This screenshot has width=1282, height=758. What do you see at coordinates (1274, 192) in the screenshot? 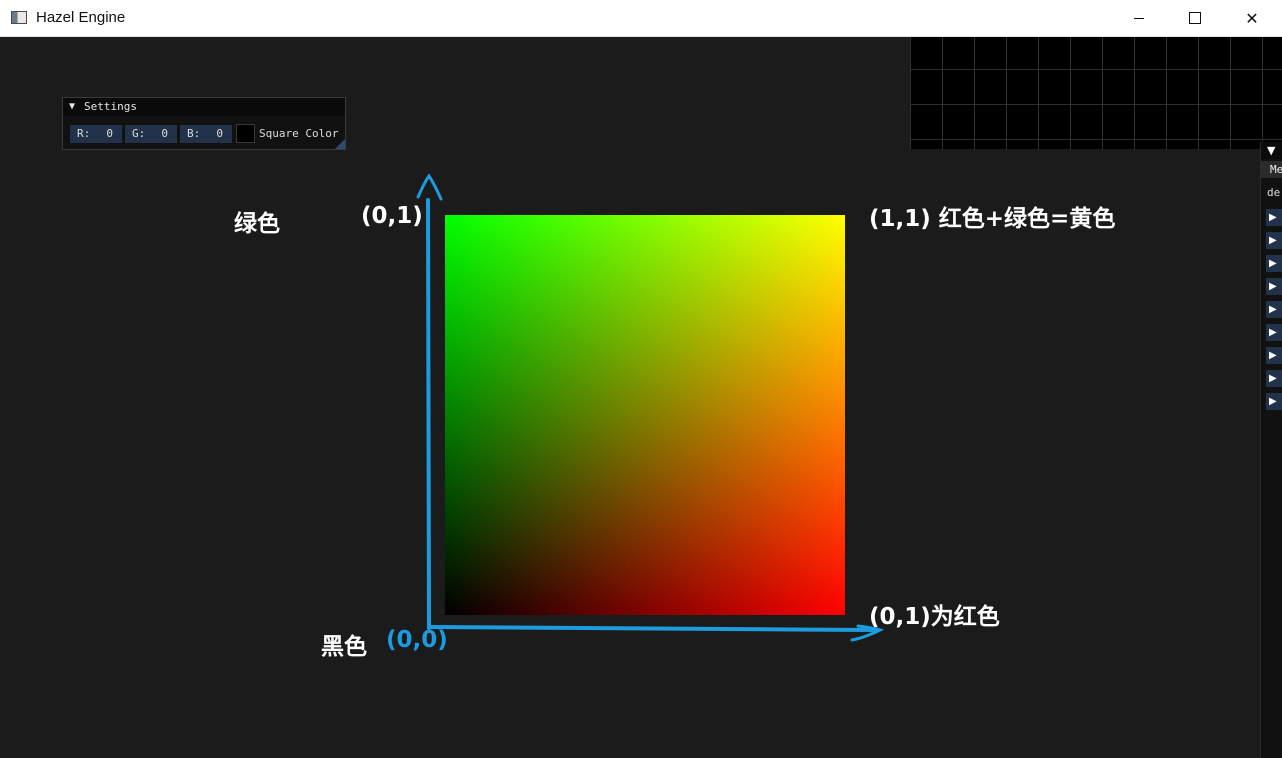
I see `right-panel-text: de` at bounding box center [1274, 192].